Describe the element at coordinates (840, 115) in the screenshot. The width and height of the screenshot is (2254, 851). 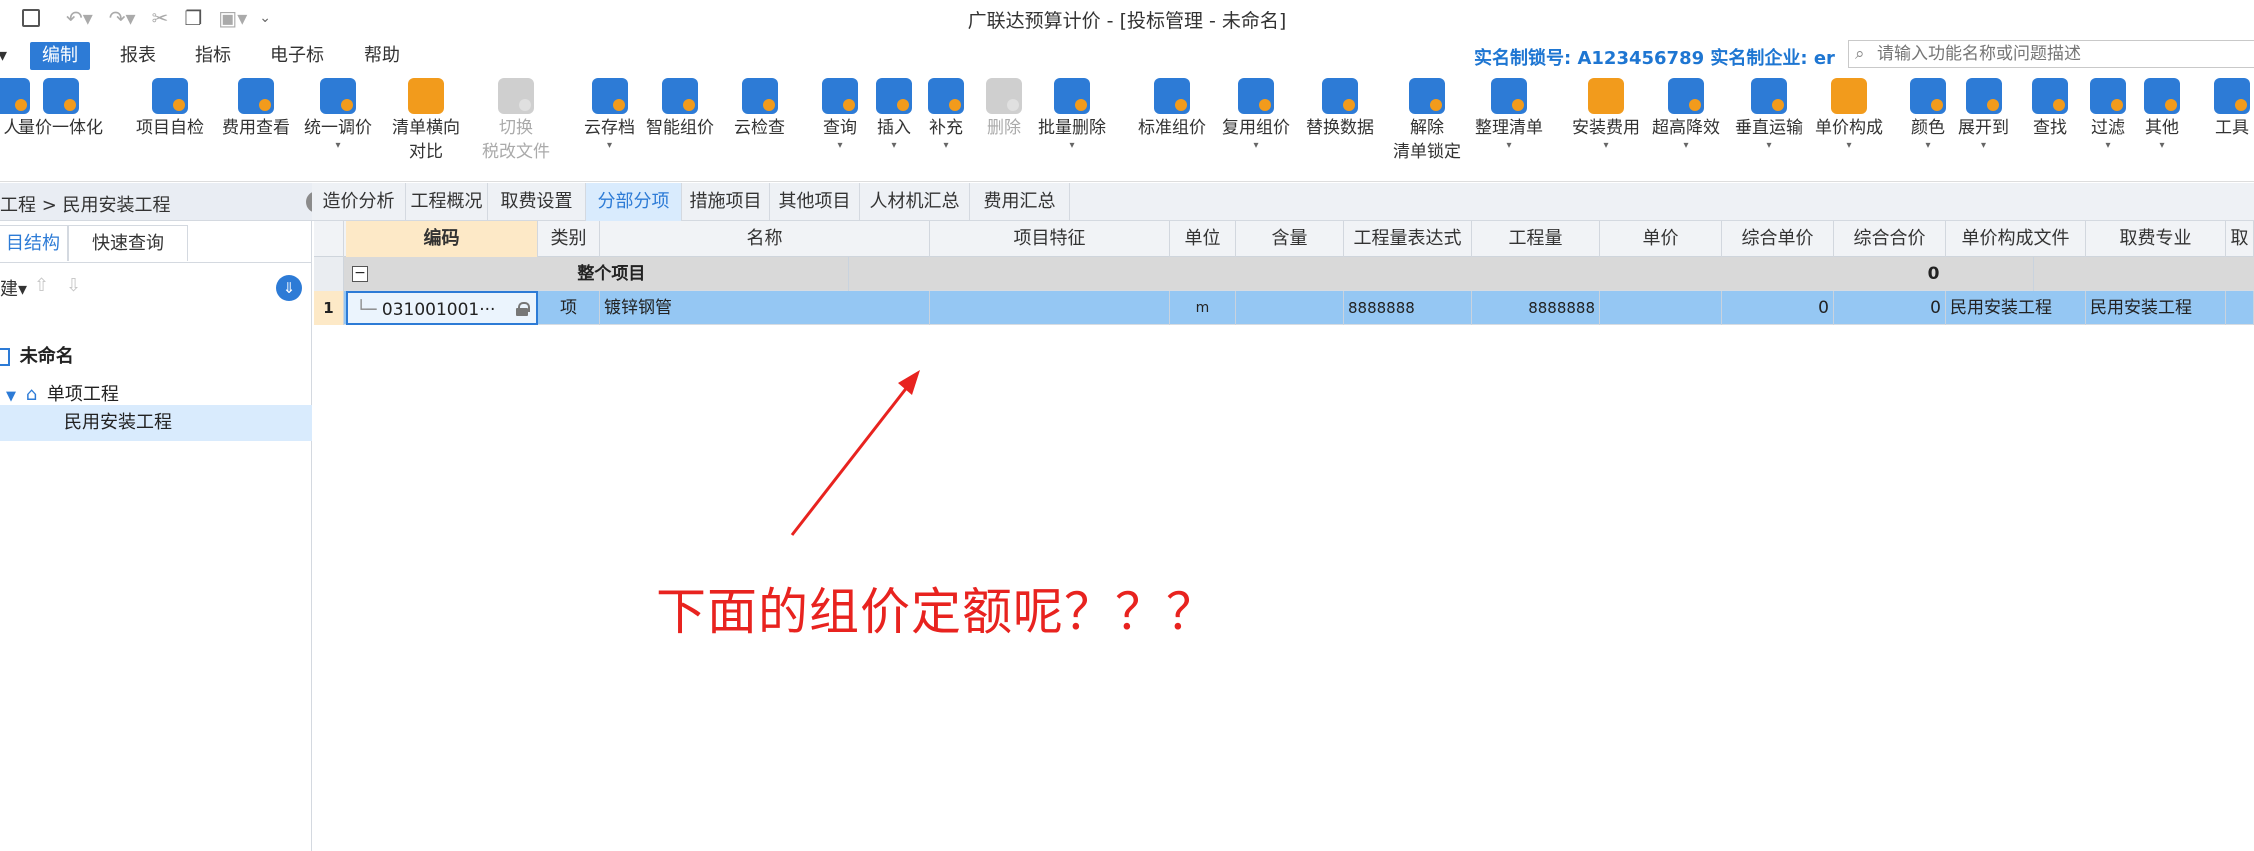
I see `ribbon-button-10: 查询 ▾` at that location.